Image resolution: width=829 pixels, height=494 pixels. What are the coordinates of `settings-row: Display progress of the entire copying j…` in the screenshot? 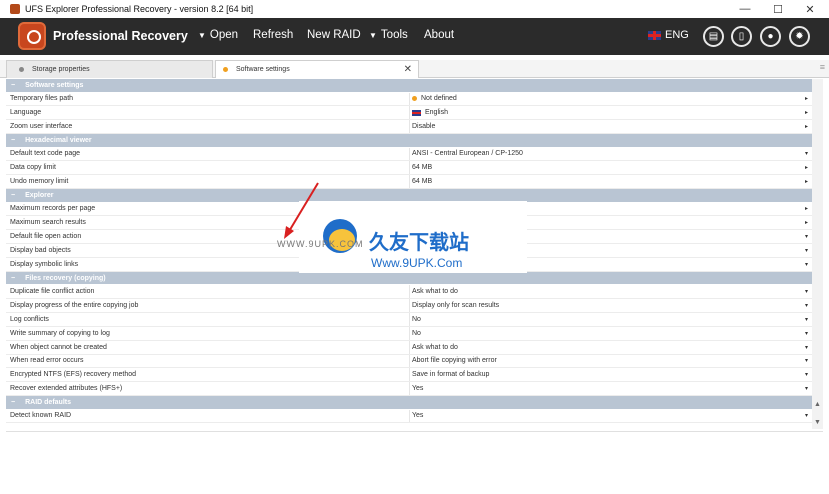 It's located at (409, 306).